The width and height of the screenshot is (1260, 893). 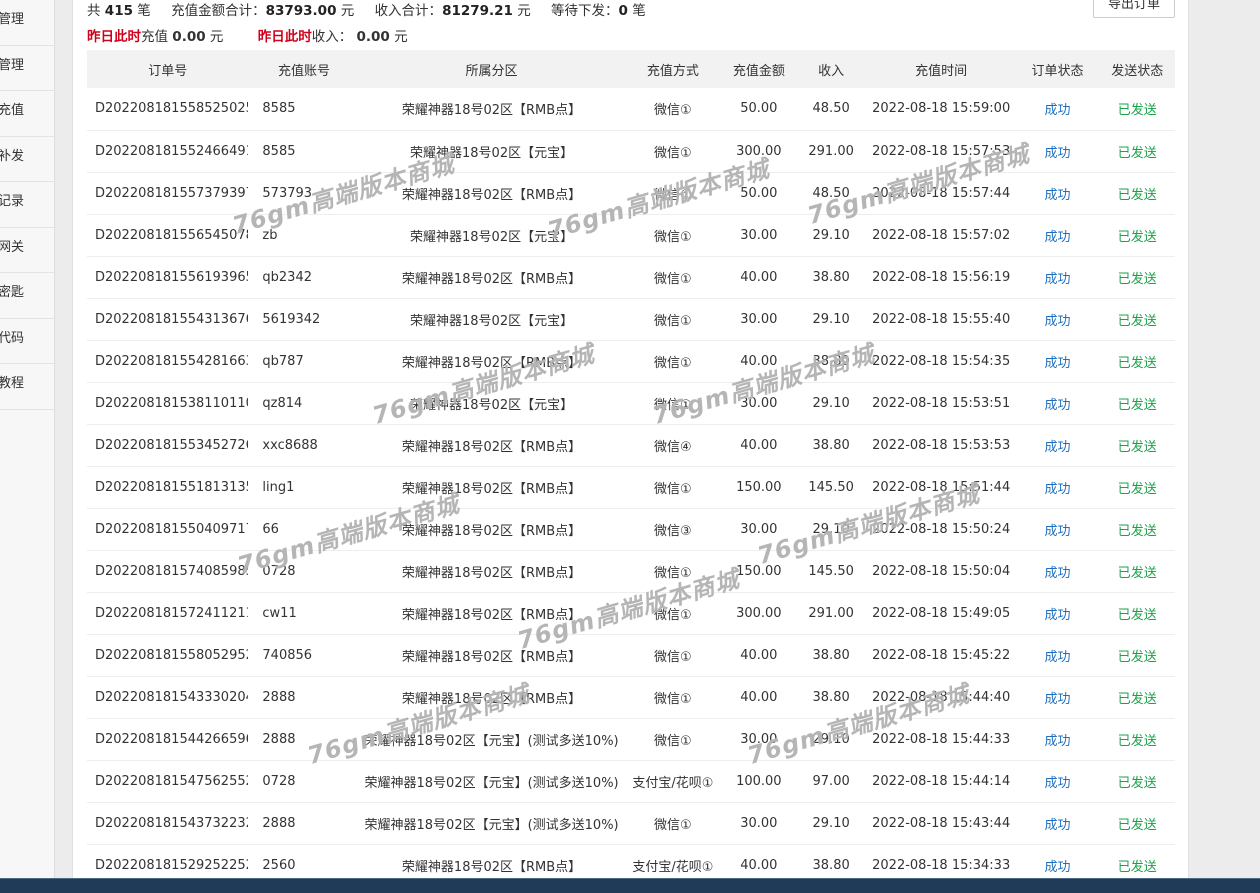 What do you see at coordinates (304, 109) in the screenshot?
I see `account-cell: 8585` at bounding box center [304, 109].